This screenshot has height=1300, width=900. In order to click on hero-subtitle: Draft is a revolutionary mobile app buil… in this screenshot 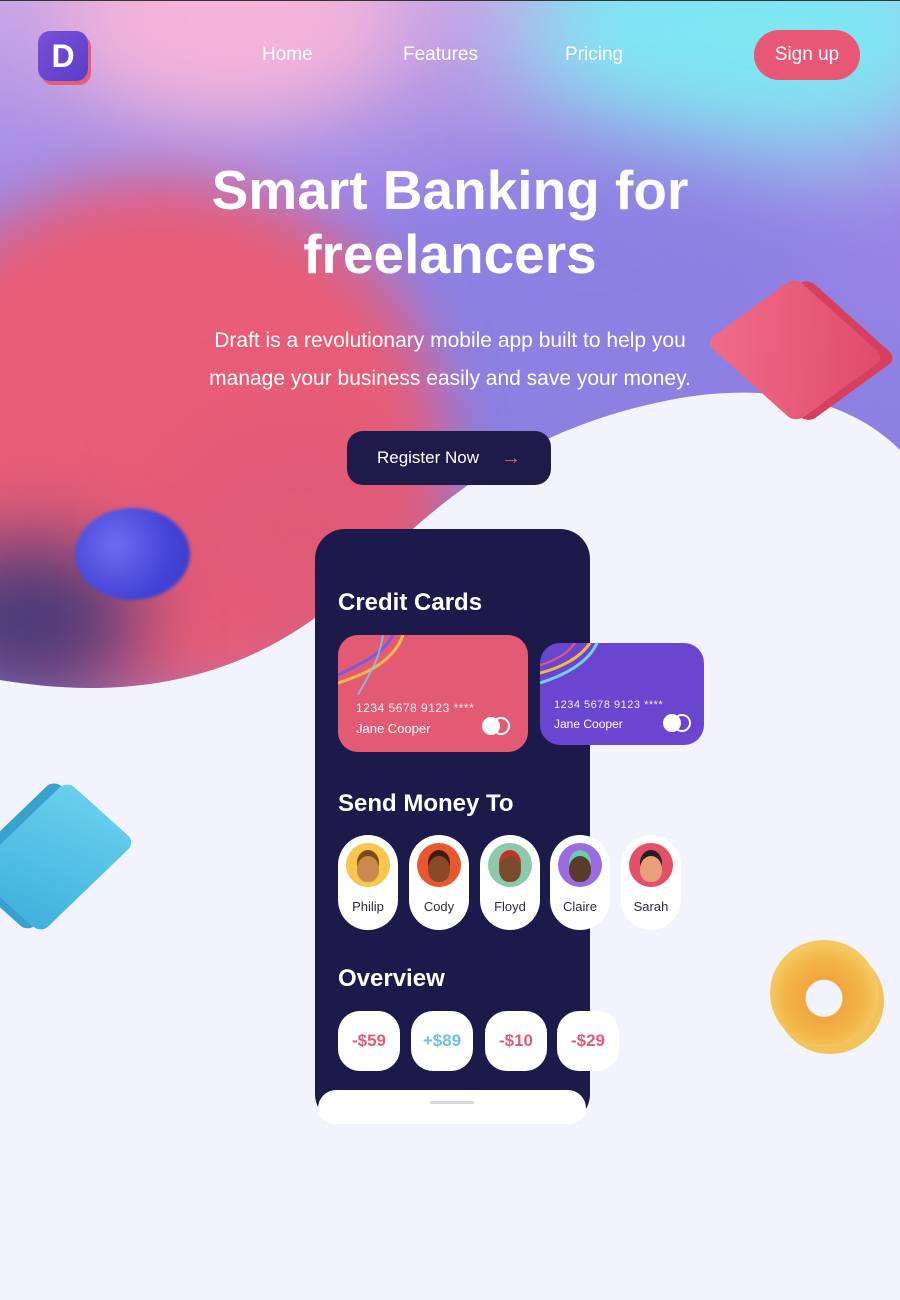, I will do `click(450, 360)`.